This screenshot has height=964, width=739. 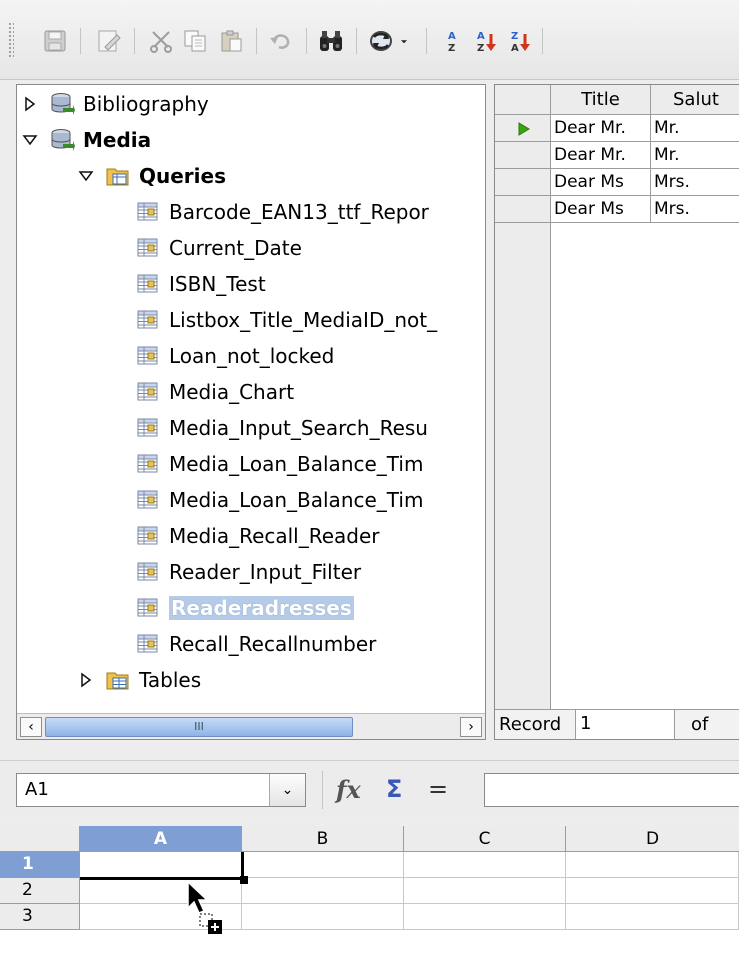 What do you see at coordinates (161, 839) in the screenshot?
I see `column-header-a: A` at bounding box center [161, 839].